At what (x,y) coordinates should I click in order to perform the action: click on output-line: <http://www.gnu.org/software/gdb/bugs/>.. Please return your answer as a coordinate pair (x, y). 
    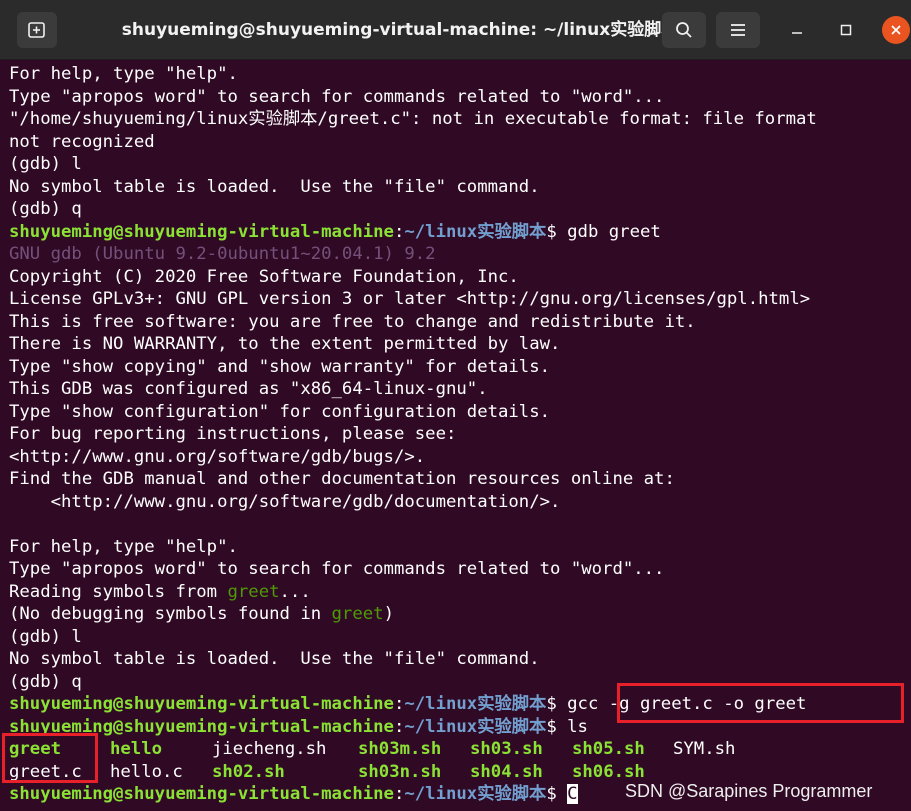
    Looking at the image, I should click on (217, 456).